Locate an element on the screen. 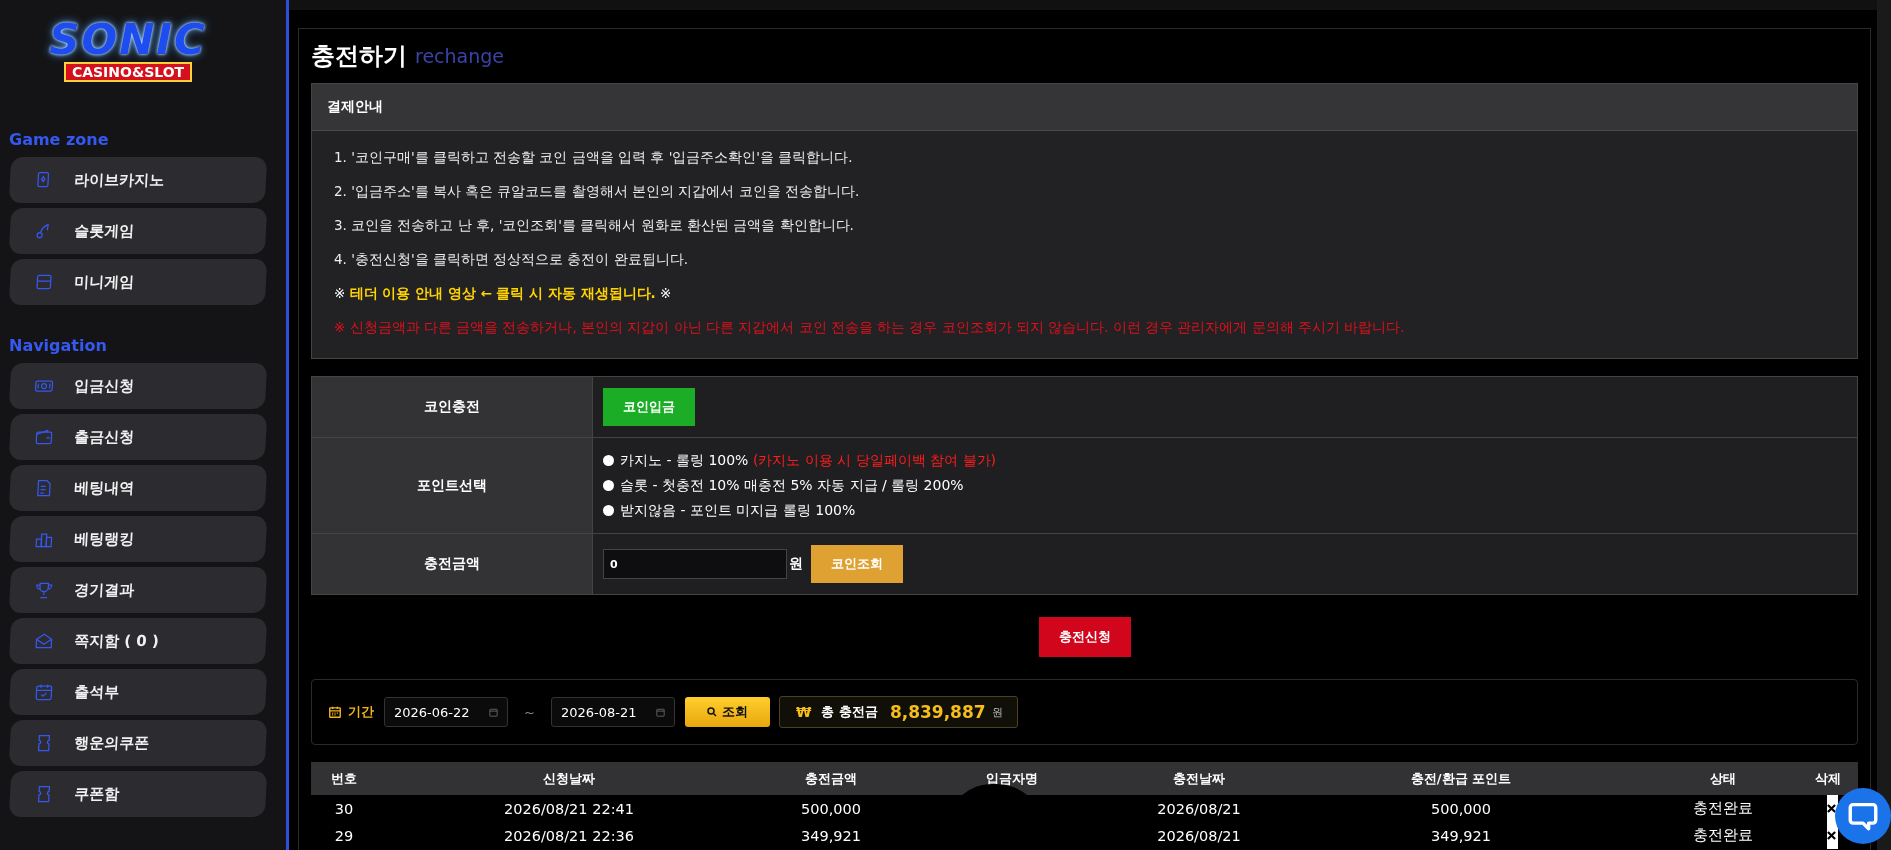 This screenshot has height=850, width=1891. column-header: 상태 is located at coordinates (1722, 778).